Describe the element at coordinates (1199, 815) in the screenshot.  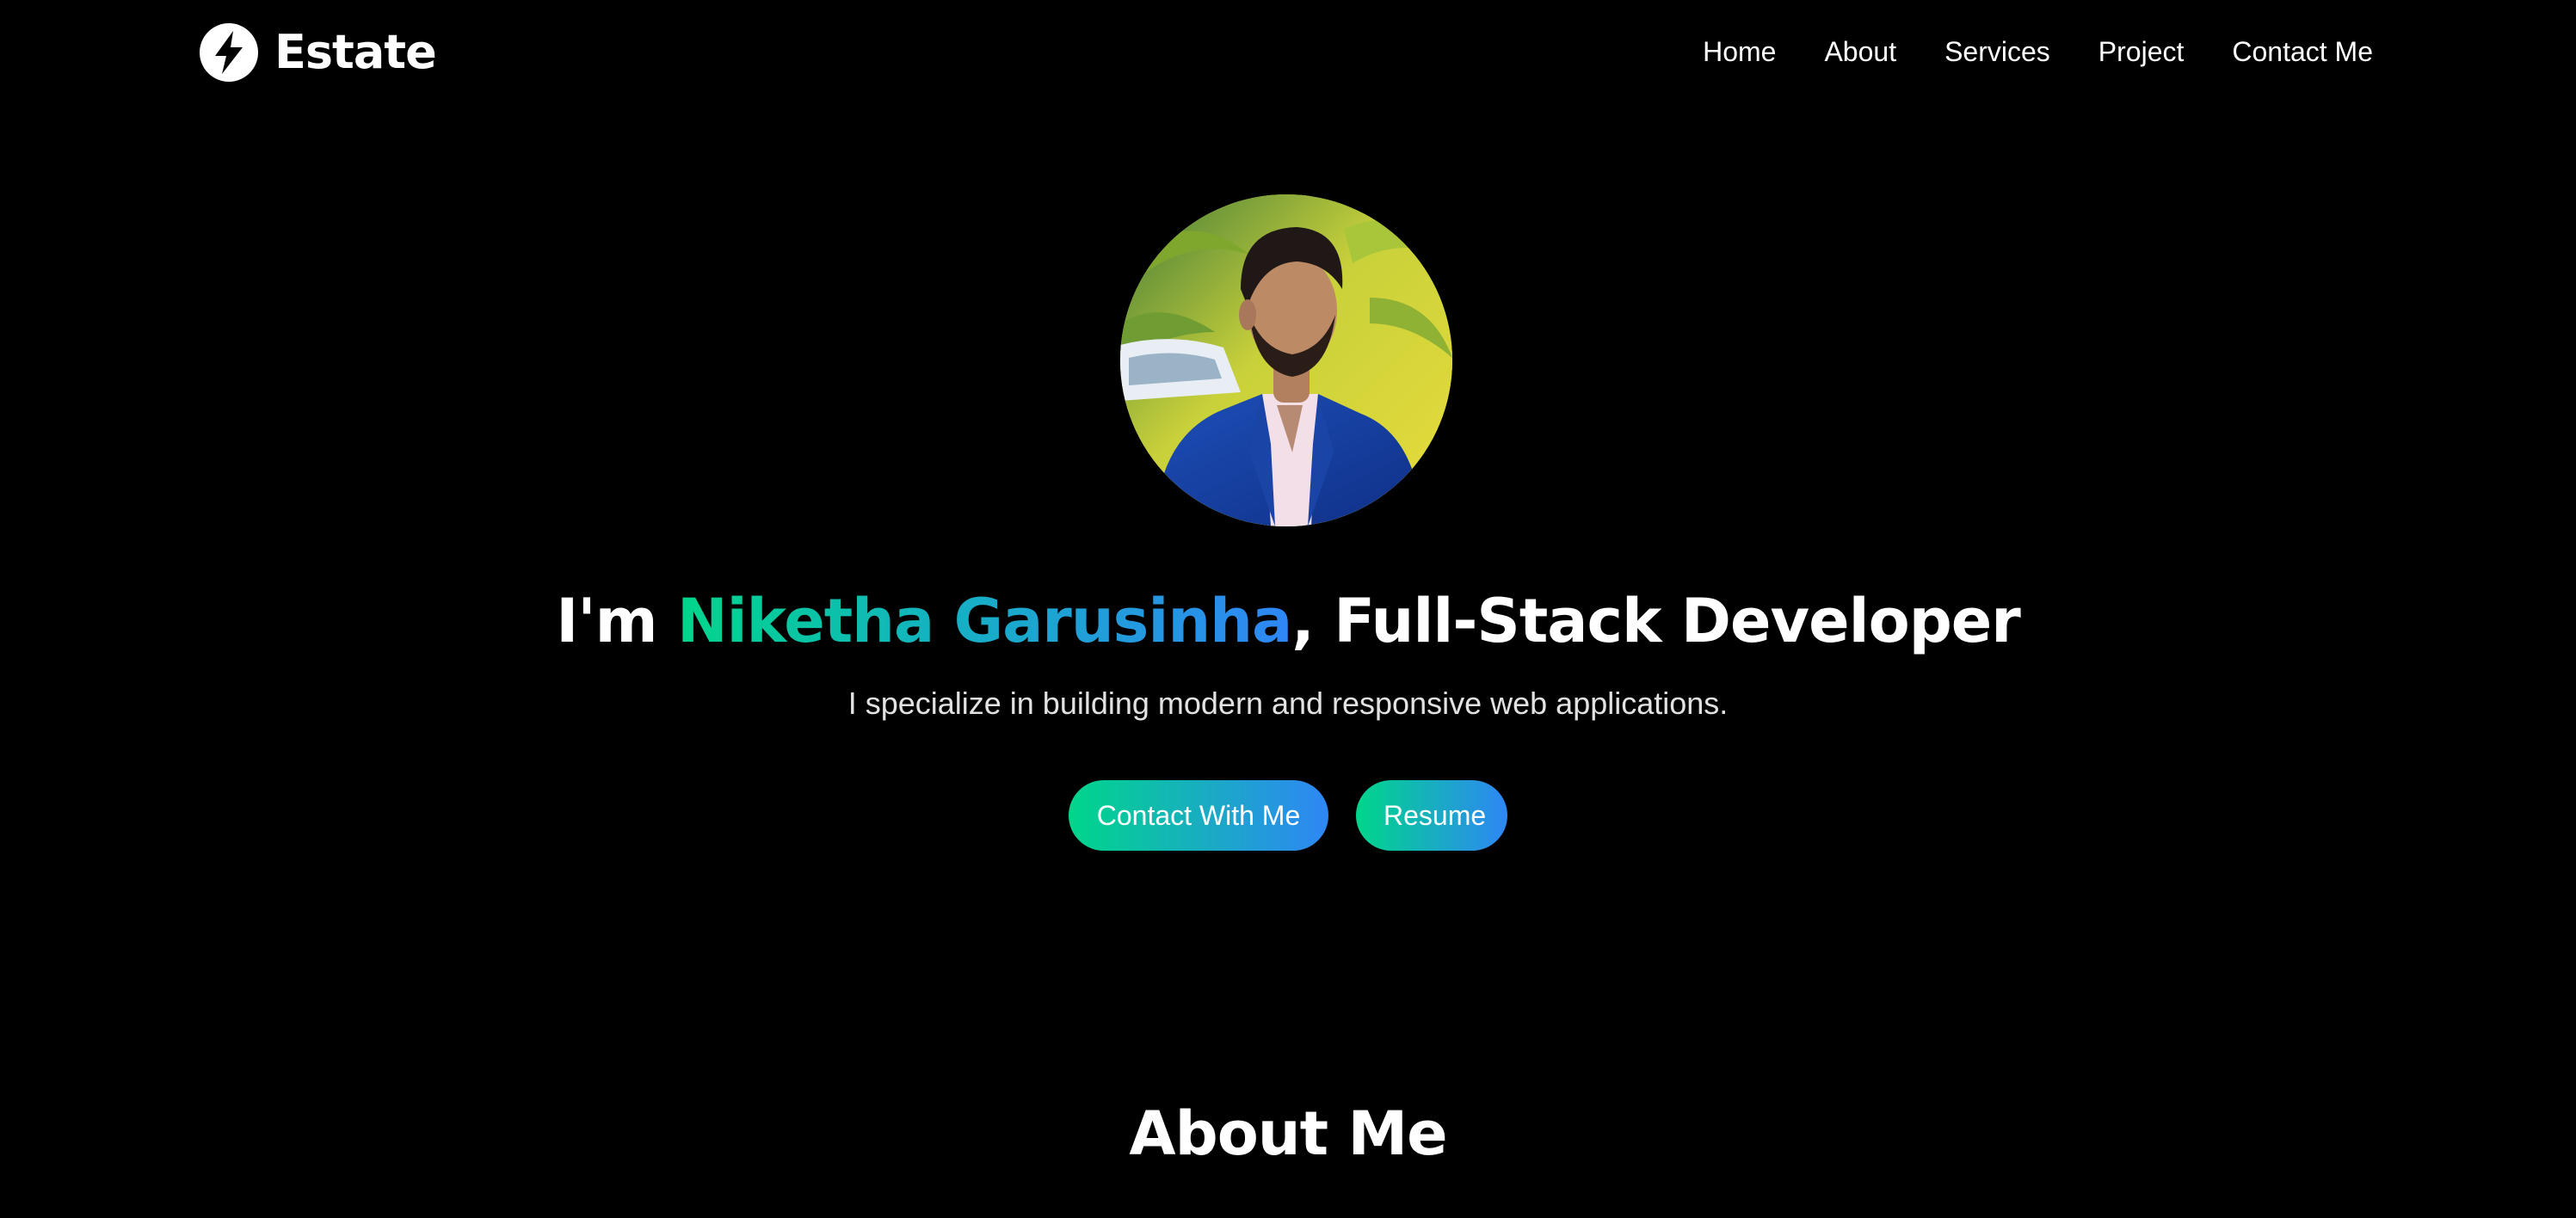
I see `contact-with-me-button: Contact With Me` at that location.